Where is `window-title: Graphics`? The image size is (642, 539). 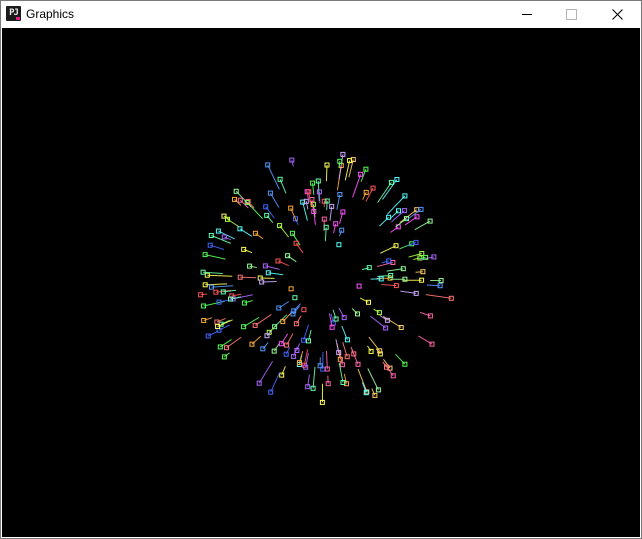
window-title: Graphics is located at coordinates (50, 14).